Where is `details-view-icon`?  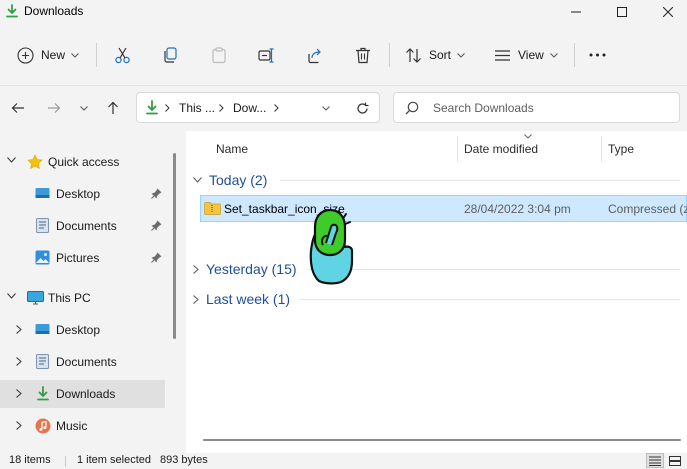 details-view-icon is located at coordinates (655, 461).